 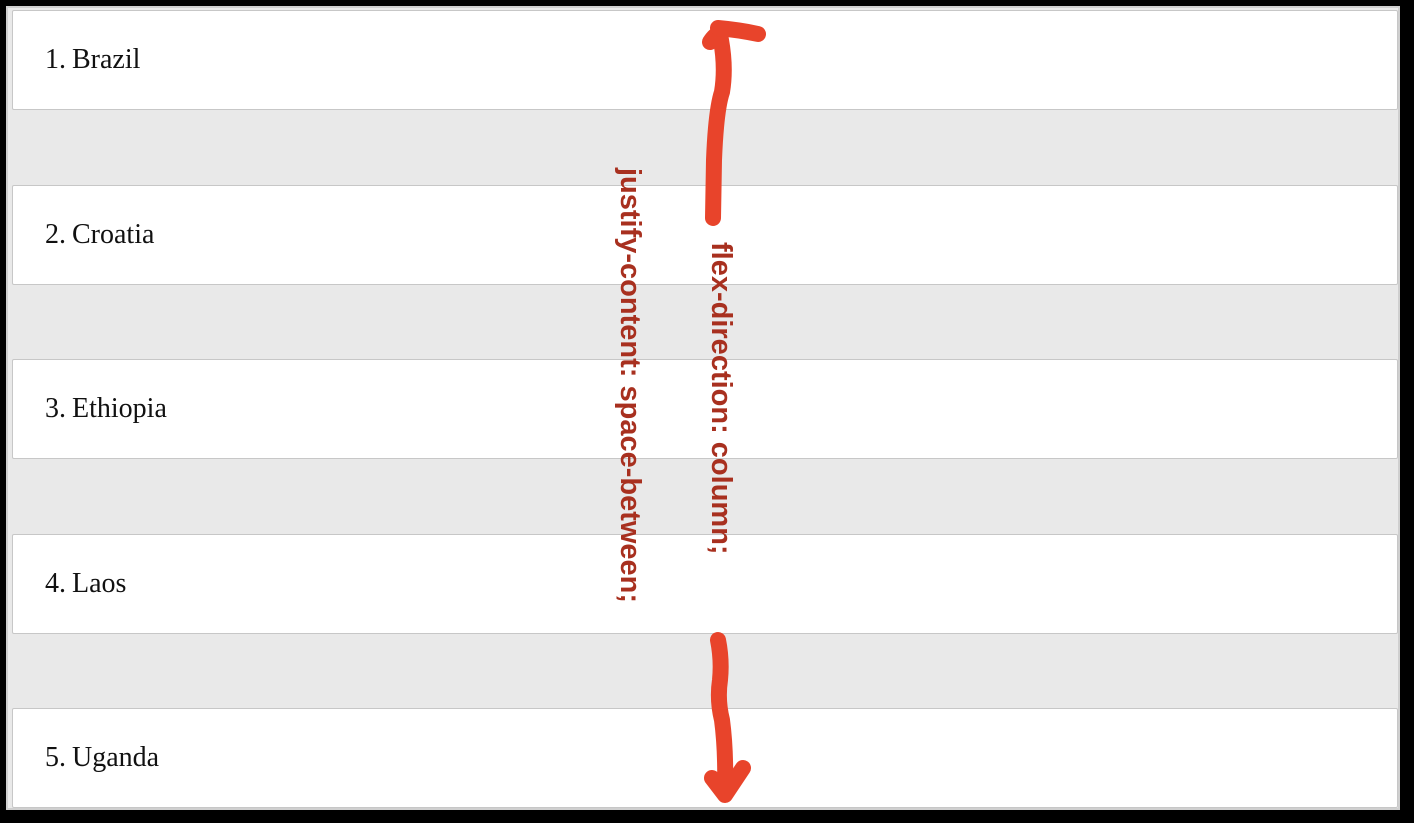 What do you see at coordinates (705, 60) in the screenshot?
I see `list-item: 1. Brazil` at bounding box center [705, 60].